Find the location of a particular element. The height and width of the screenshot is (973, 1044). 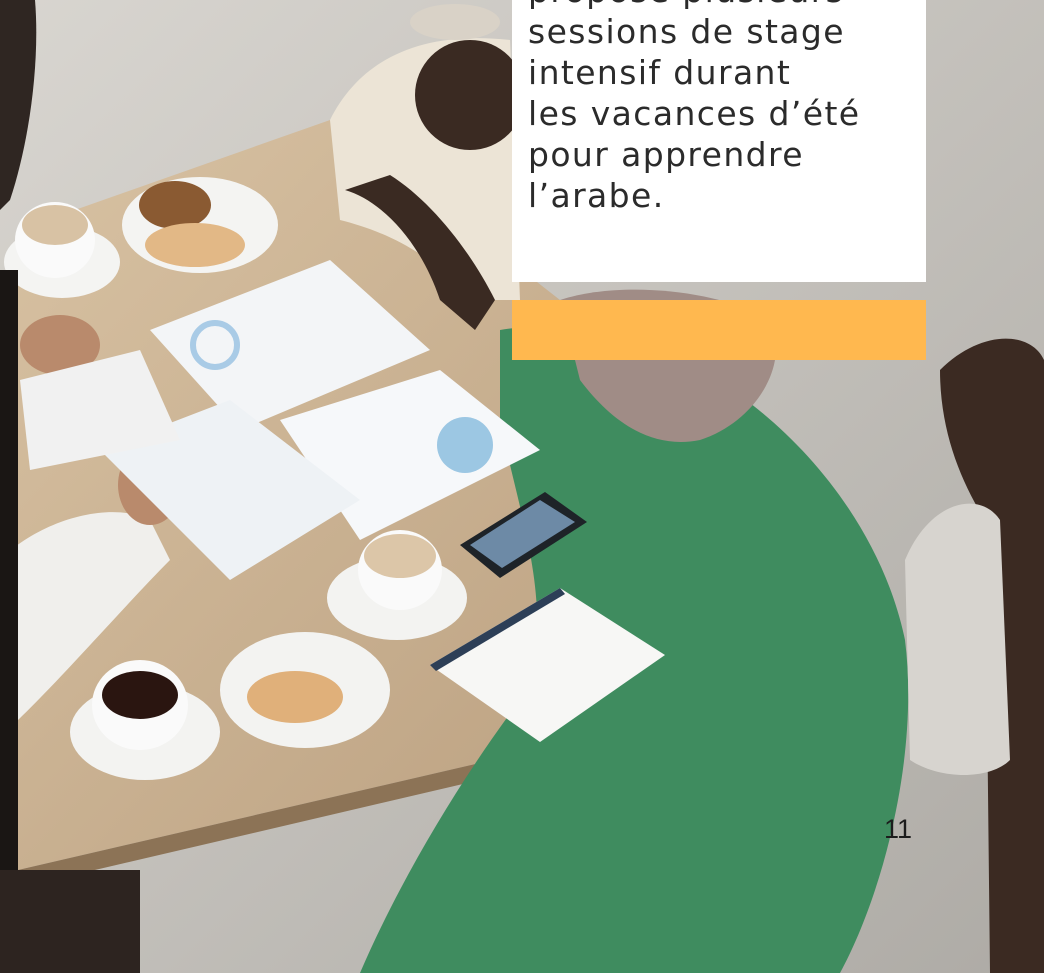

page-number: 11 is located at coordinates (898, 829).